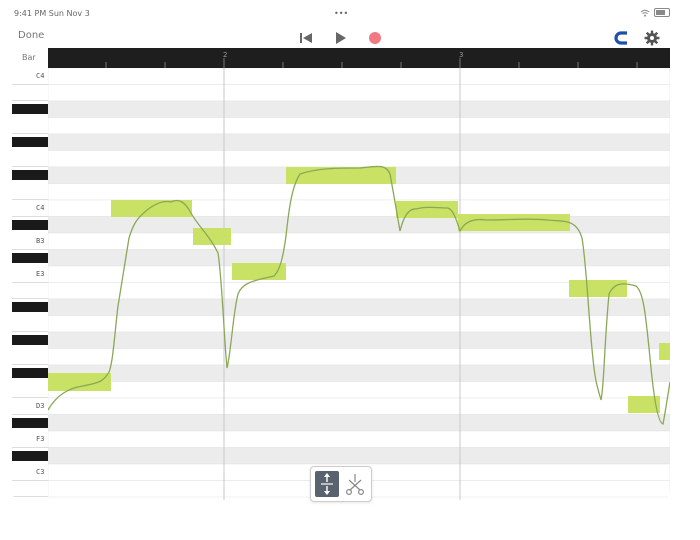 Image resolution: width=700 pixels, height=540 pixels. Describe the element at coordinates (662, 12) in the screenshot. I see `battery-icon` at that location.